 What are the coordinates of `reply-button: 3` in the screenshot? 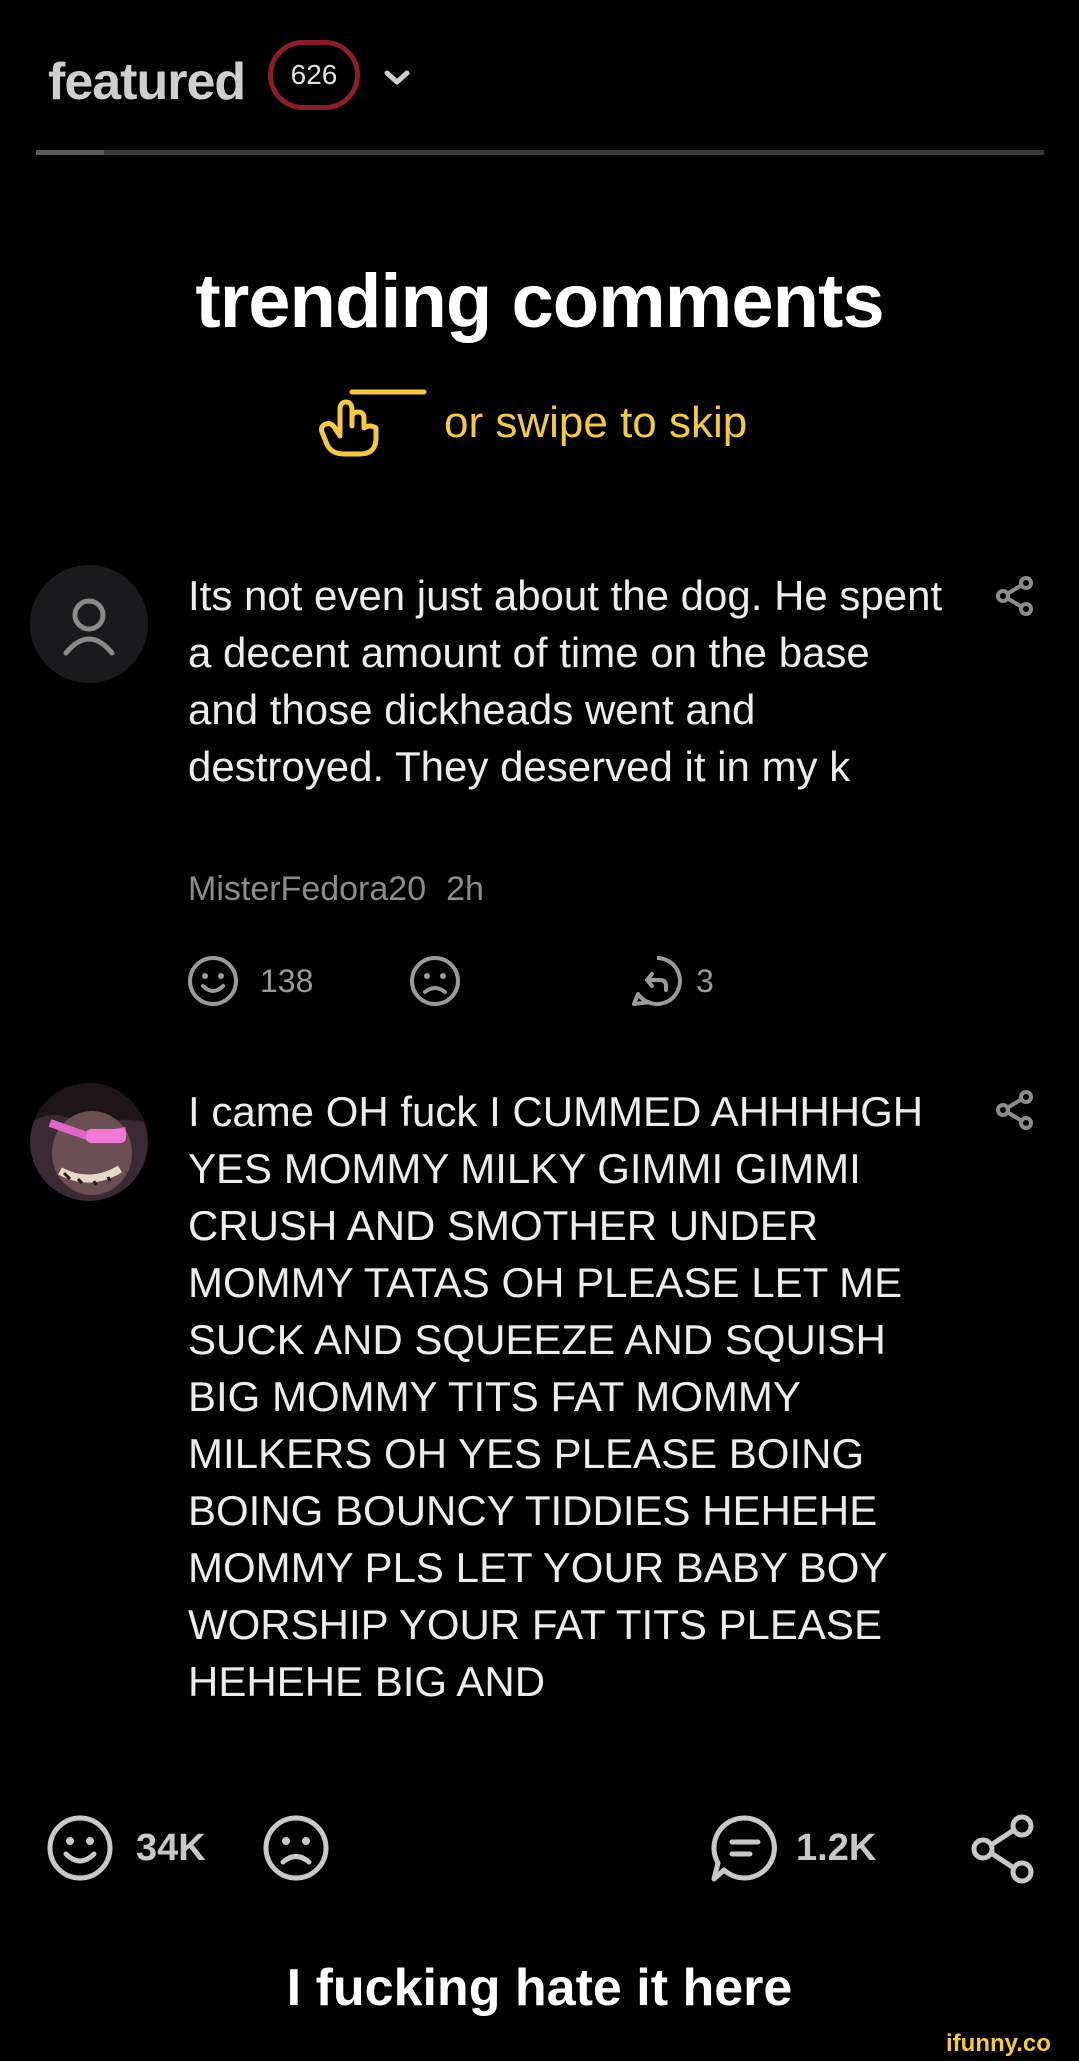 It's located at (672, 981).